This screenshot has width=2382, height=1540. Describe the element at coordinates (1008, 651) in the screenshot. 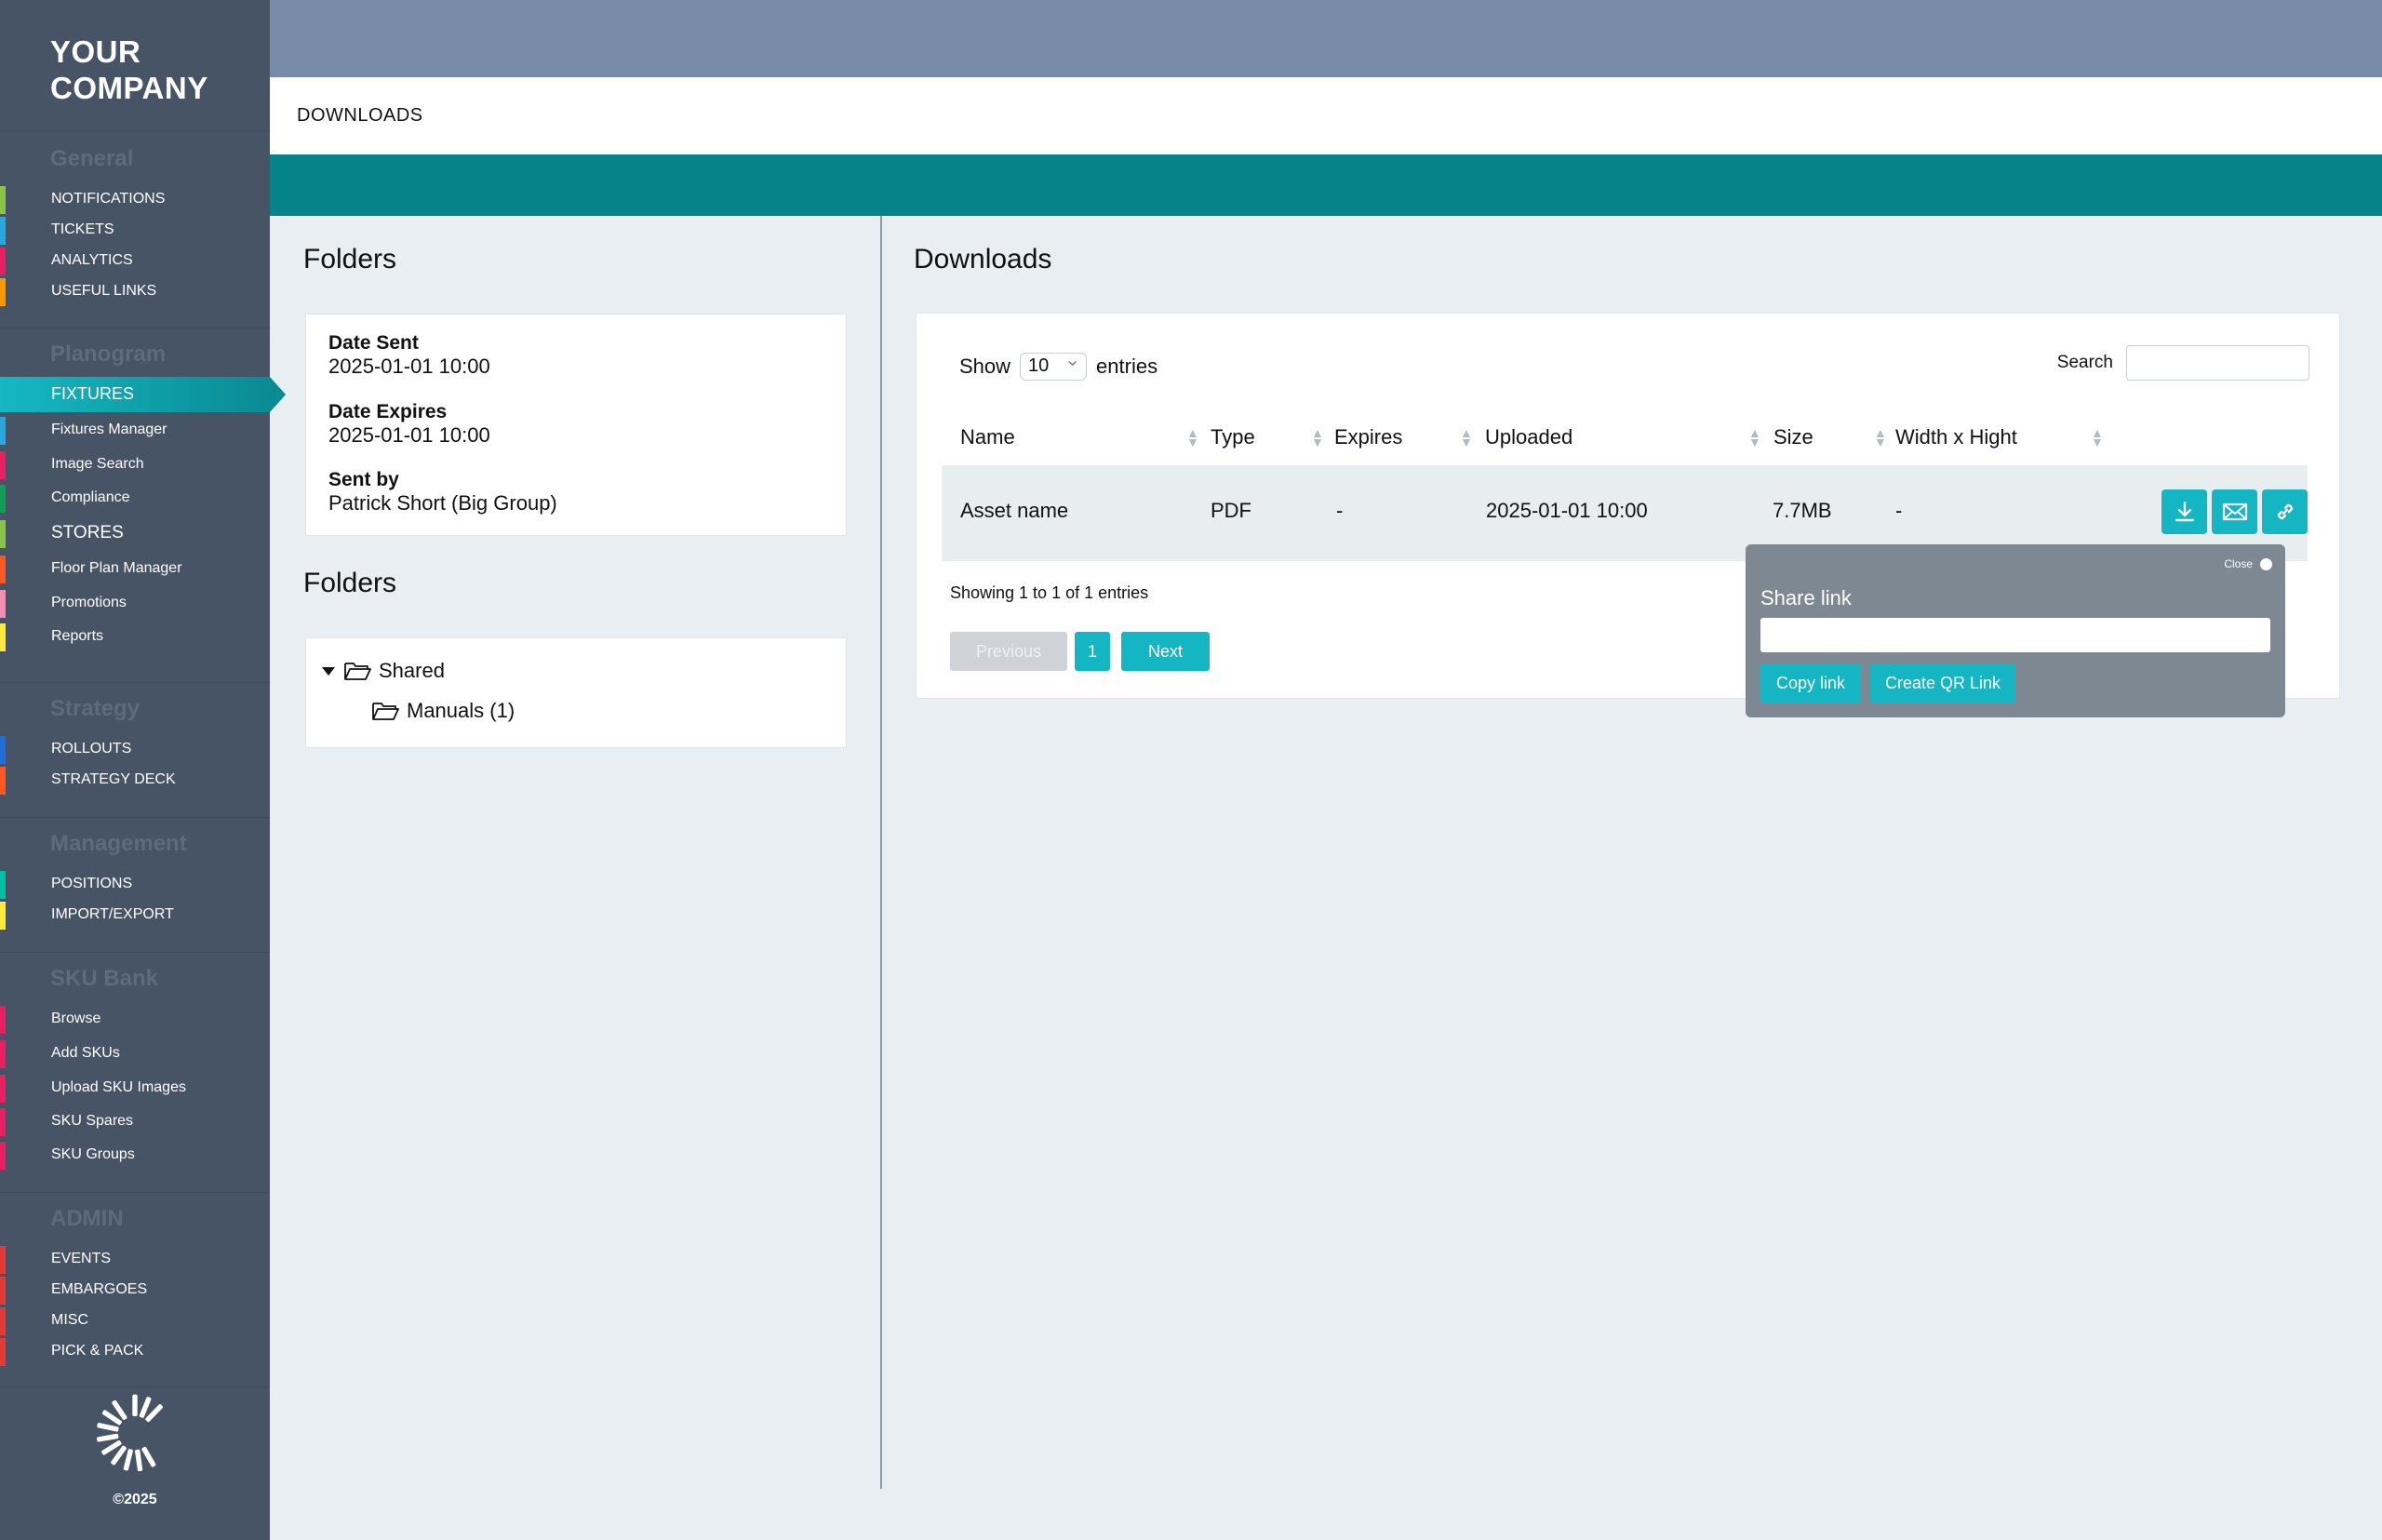

I see `pagination-previous-button: Previous` at that location.